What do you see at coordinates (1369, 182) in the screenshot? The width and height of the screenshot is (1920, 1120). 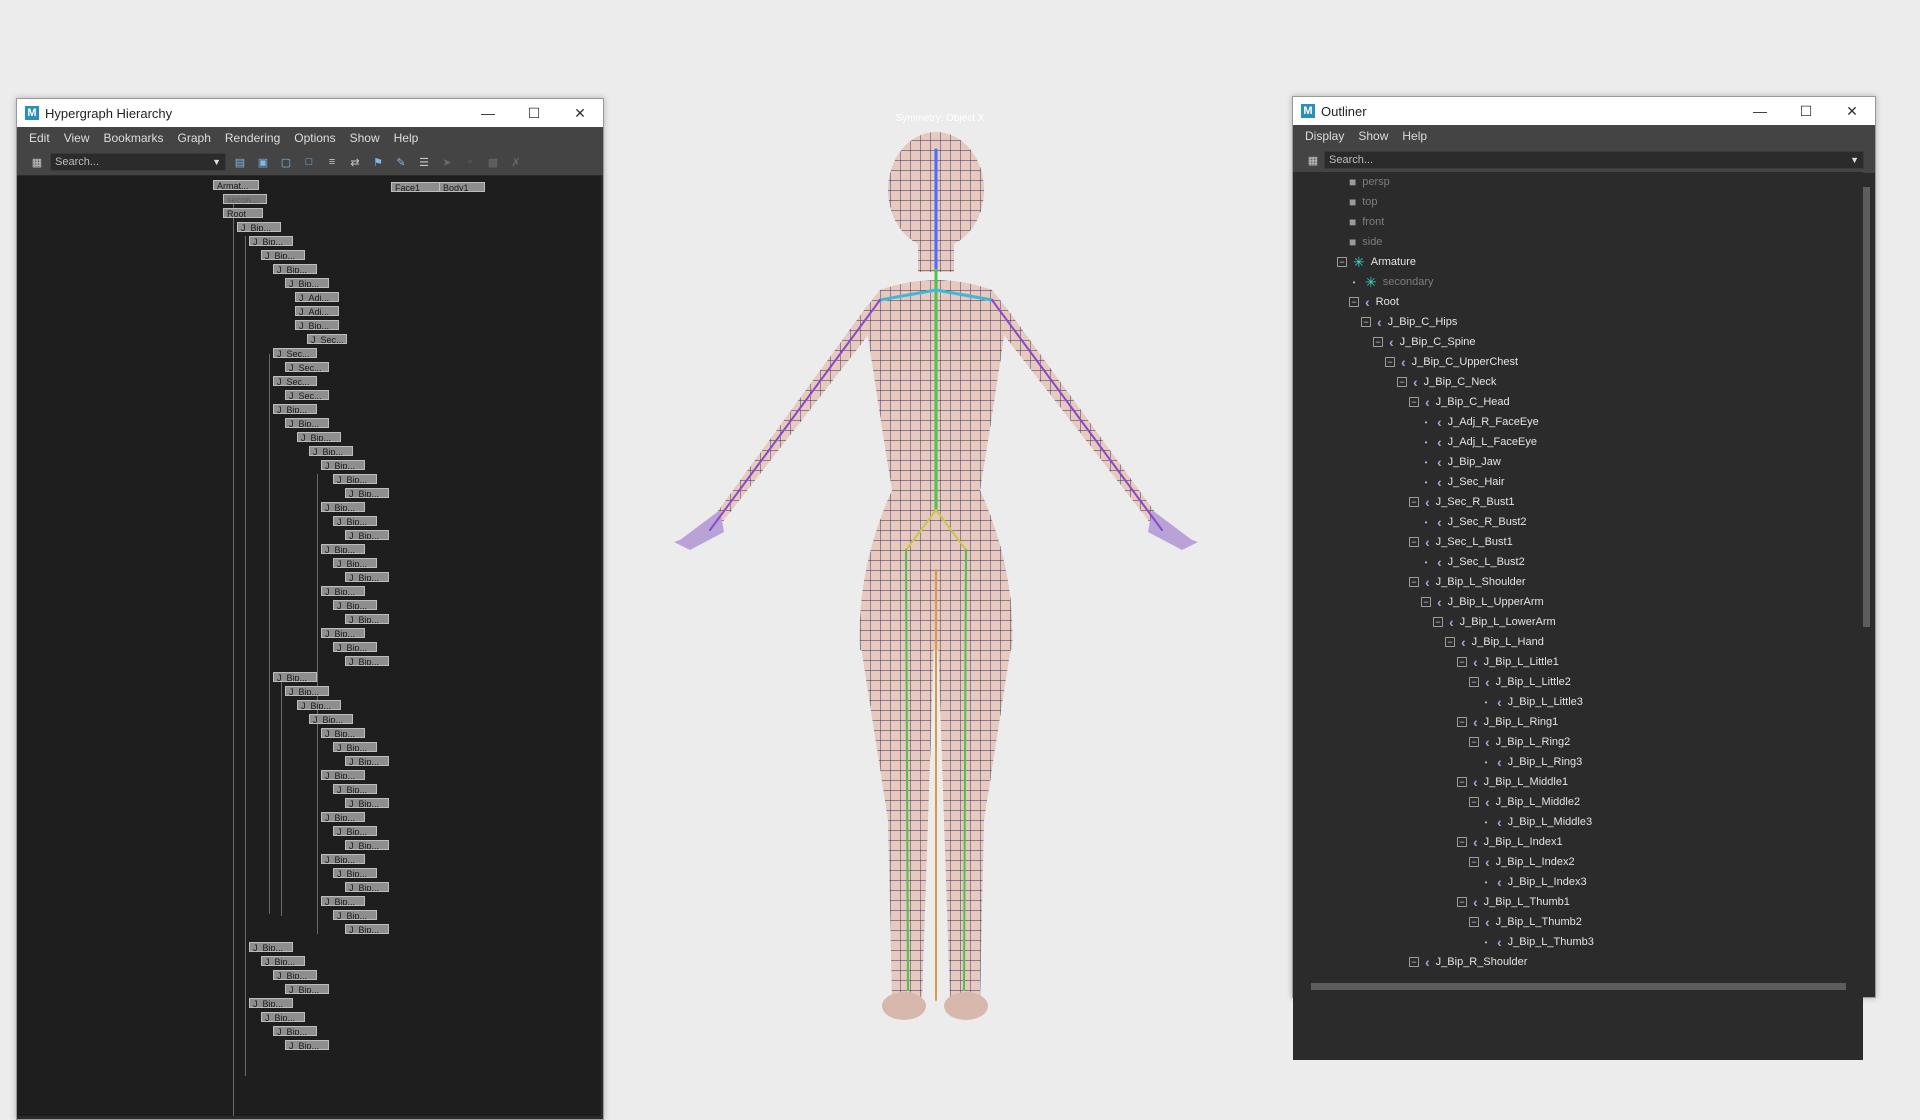 I see `outliner-item: ■ persp` at bounding box center [1369, 182].